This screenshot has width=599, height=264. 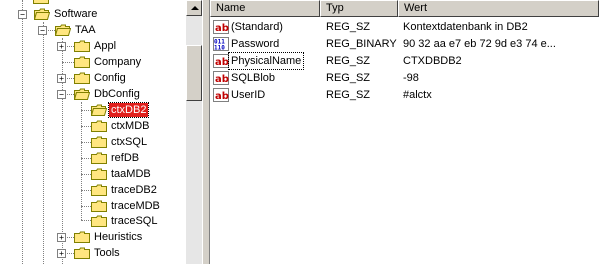 What do you see at coordinates (118, 237) in the screenshot?
I see `tree-item-heuristics: Heuristics` at bounding box center [118, 237].